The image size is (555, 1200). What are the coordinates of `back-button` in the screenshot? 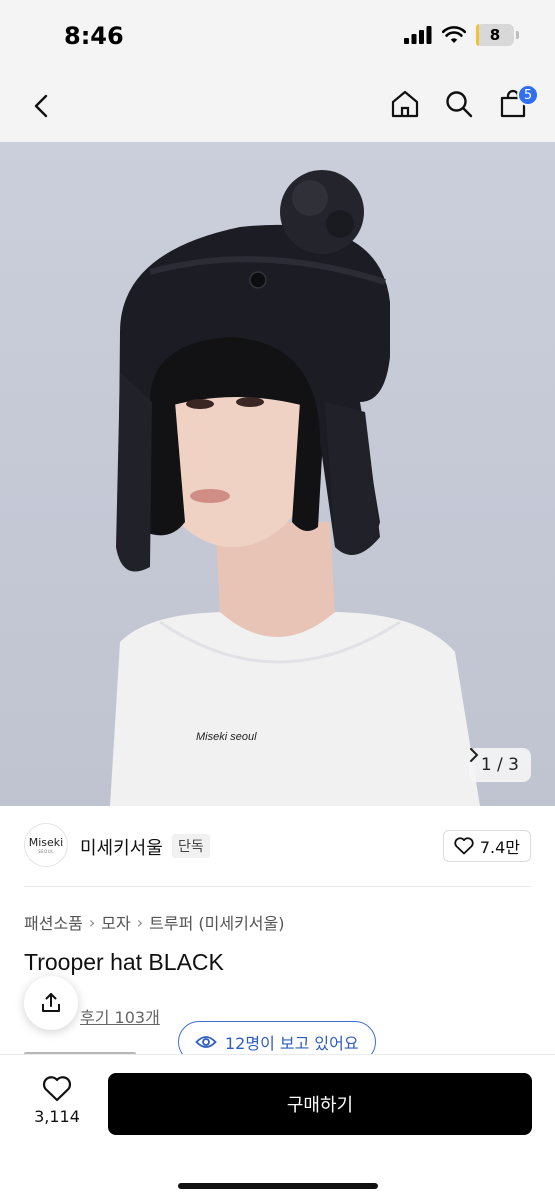 It's located at (42, 106).